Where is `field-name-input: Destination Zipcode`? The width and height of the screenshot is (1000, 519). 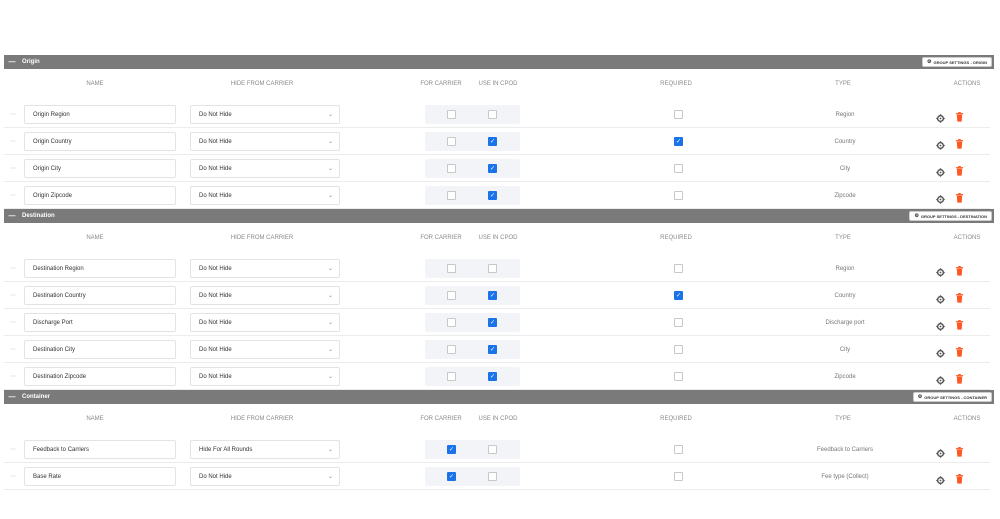
field-name-input: Destination Zipcode is located at coordinates (100, 376).